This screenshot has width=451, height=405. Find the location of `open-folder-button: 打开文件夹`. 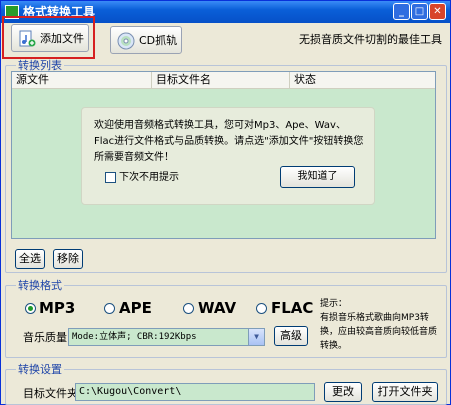

open-folder-button: 打开文件夹 is located at coordinates (405, 392).